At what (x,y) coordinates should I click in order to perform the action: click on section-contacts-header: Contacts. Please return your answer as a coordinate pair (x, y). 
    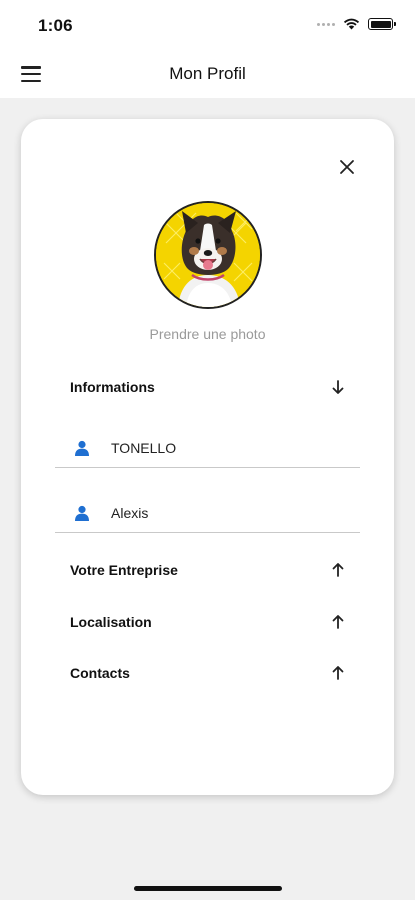
    Looking at the image, I should click on (207, 673).